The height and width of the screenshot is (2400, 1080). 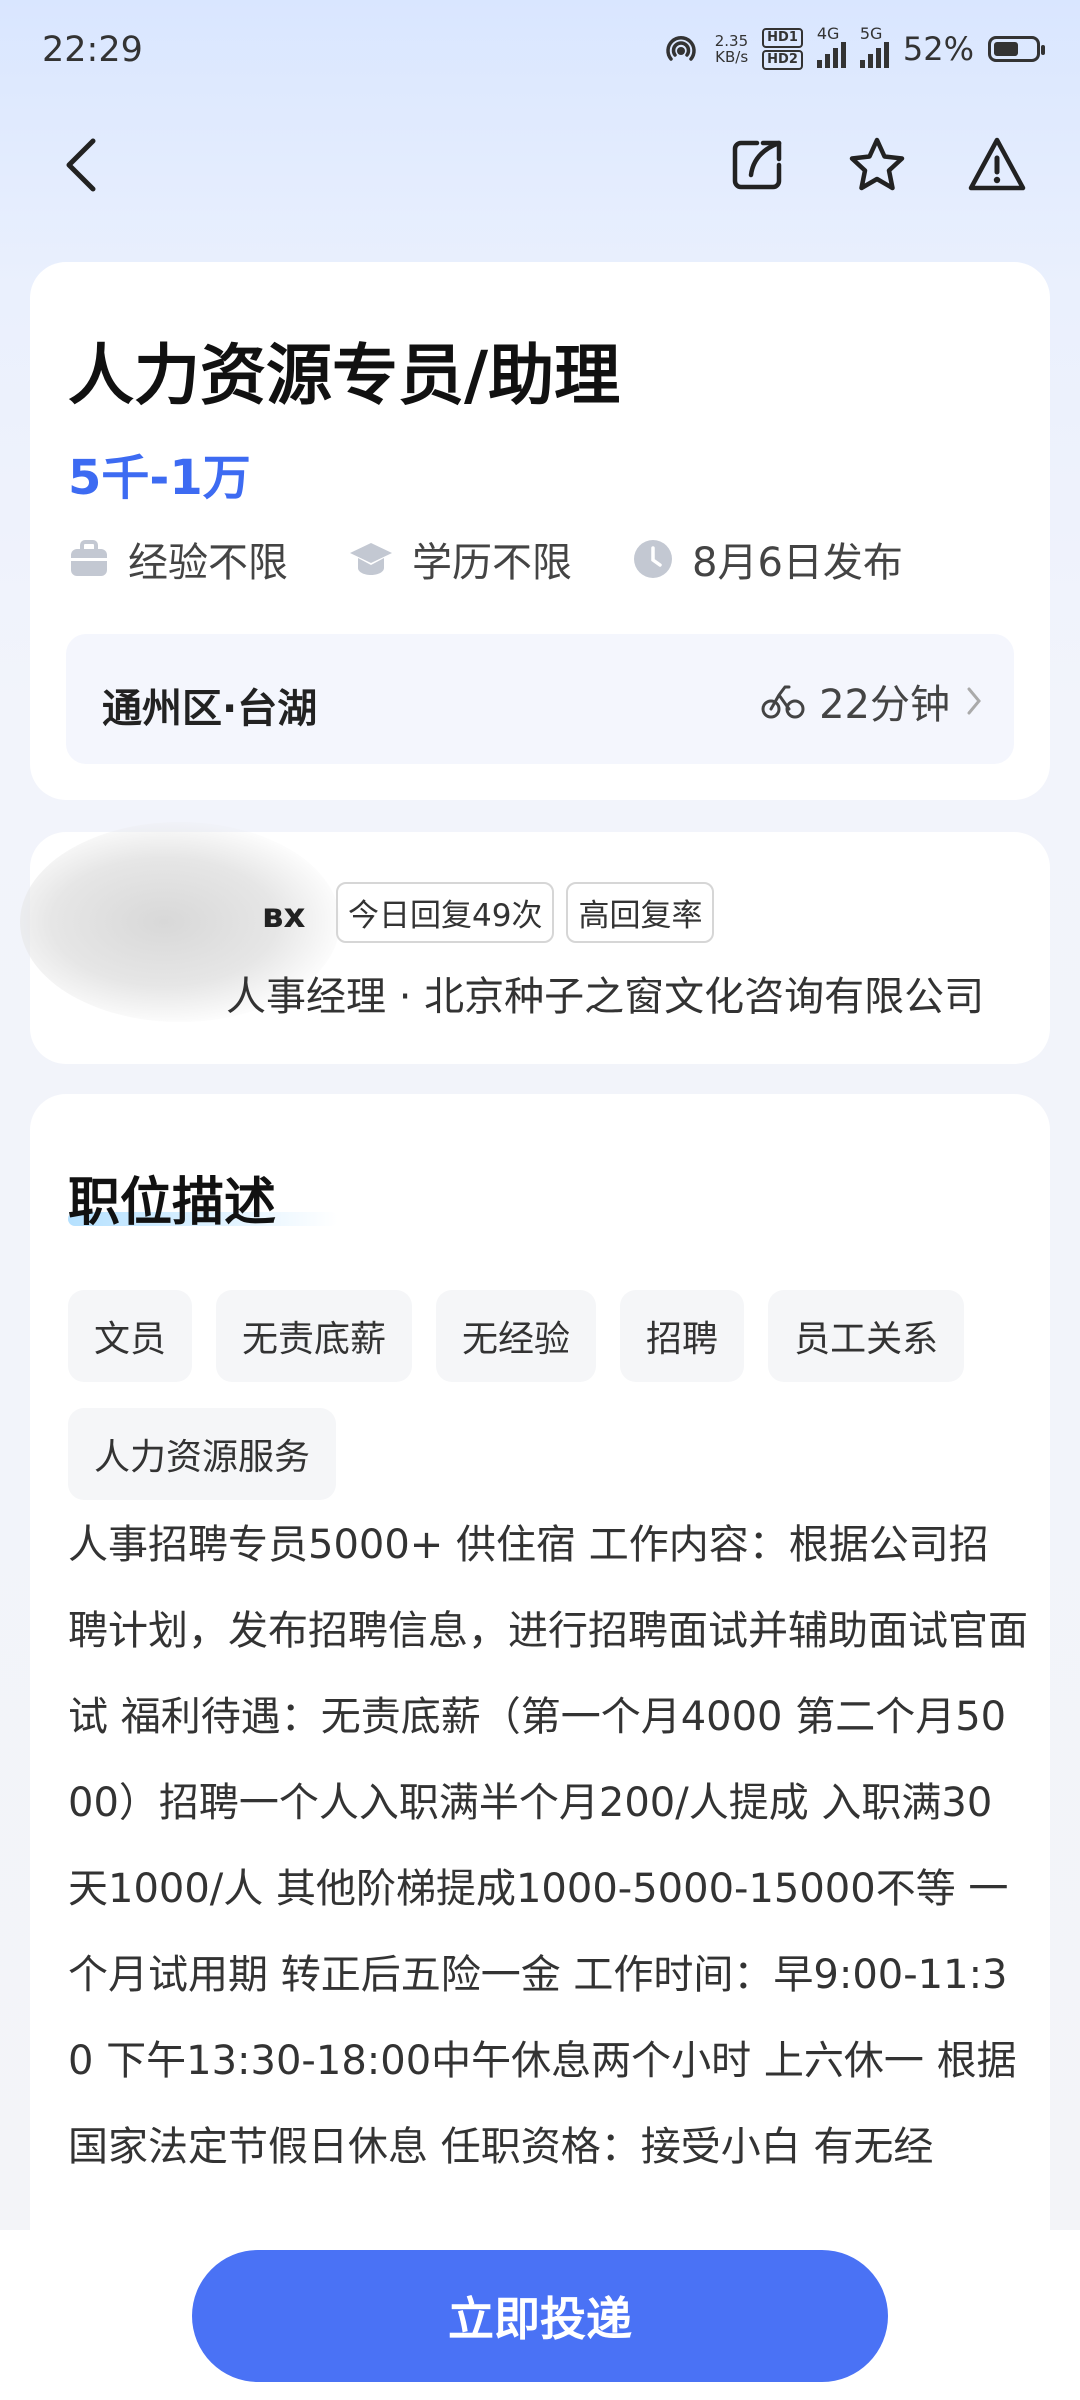 What do you see at coordinates (92, 50) in the screenshot?
I see `status-time: 22:29` at bounding box center [92, 50].